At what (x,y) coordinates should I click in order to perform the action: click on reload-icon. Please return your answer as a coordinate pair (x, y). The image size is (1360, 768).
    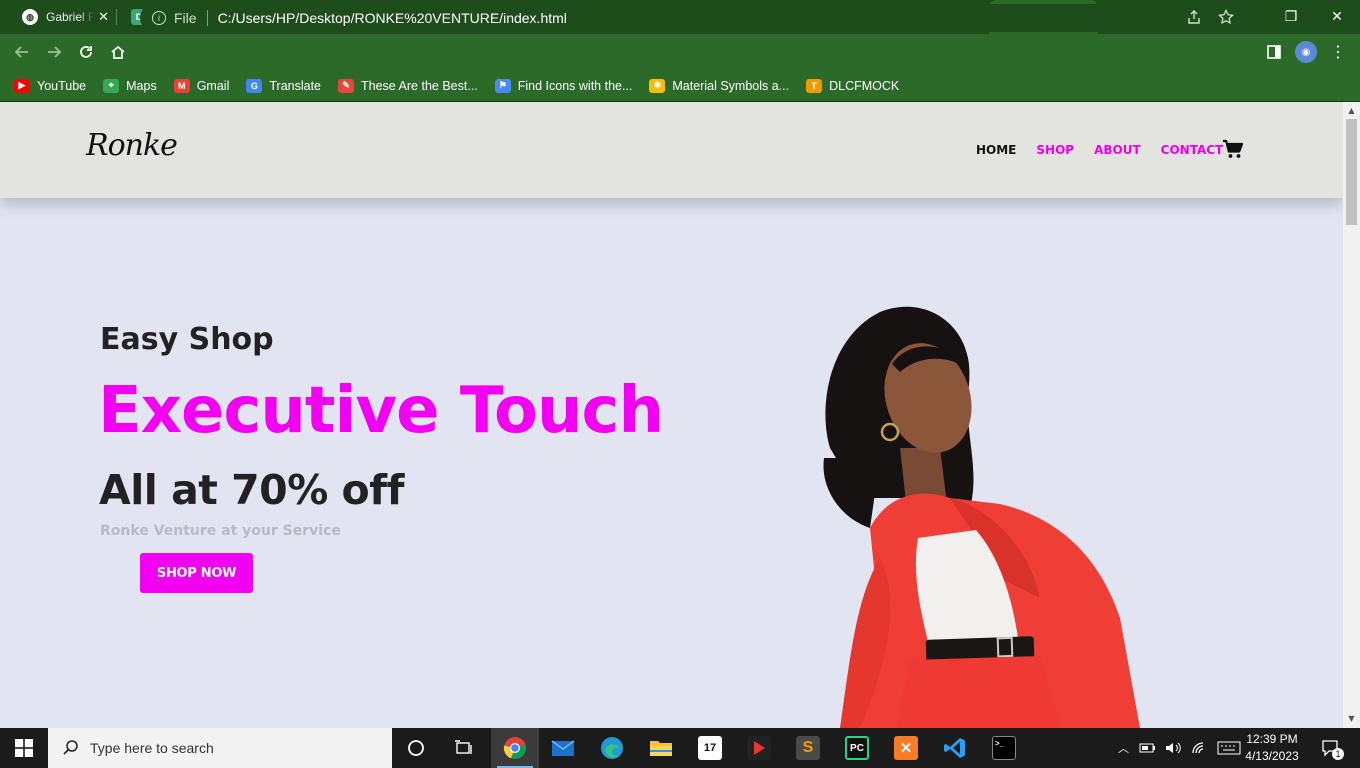
    Looking at the image, I should click on (86, 52).